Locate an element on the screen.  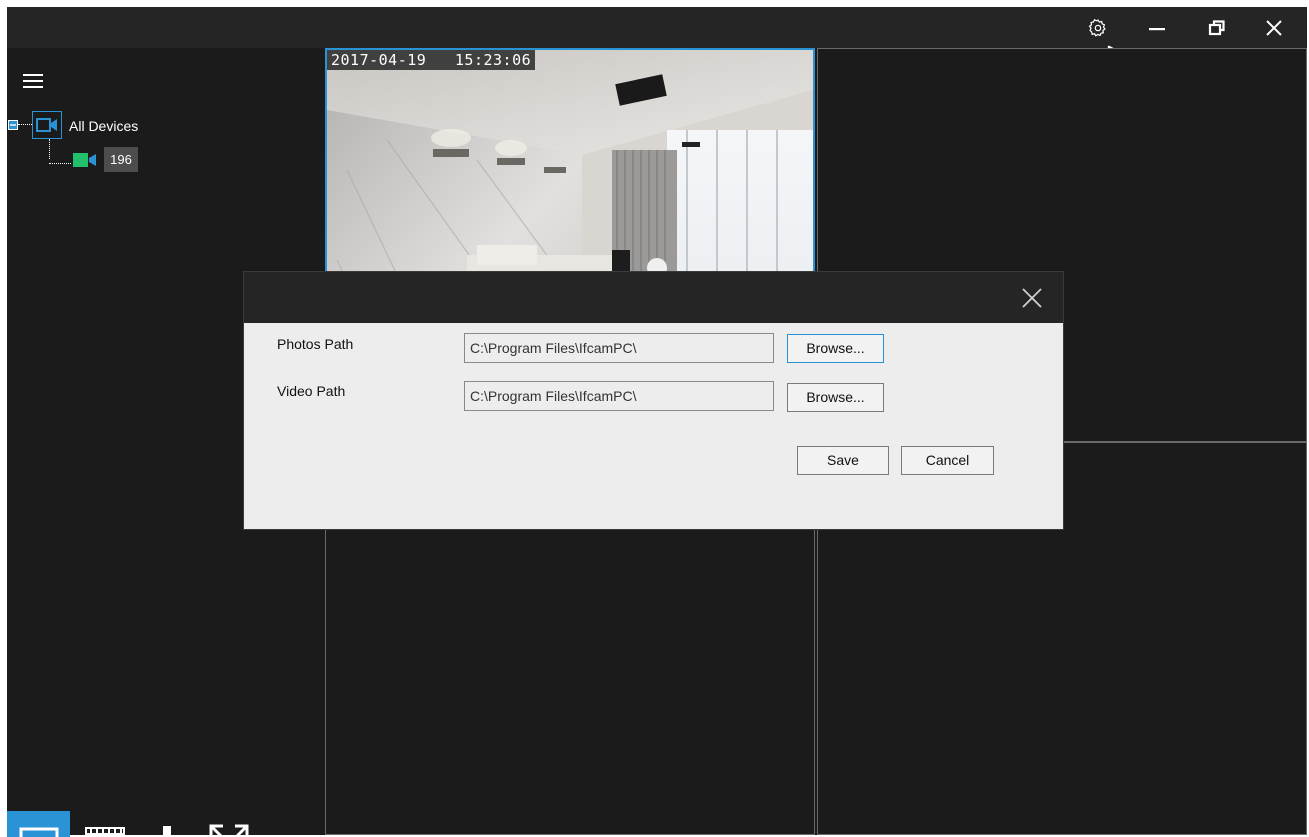
minimize-button is located at coordinates (1157, 27).